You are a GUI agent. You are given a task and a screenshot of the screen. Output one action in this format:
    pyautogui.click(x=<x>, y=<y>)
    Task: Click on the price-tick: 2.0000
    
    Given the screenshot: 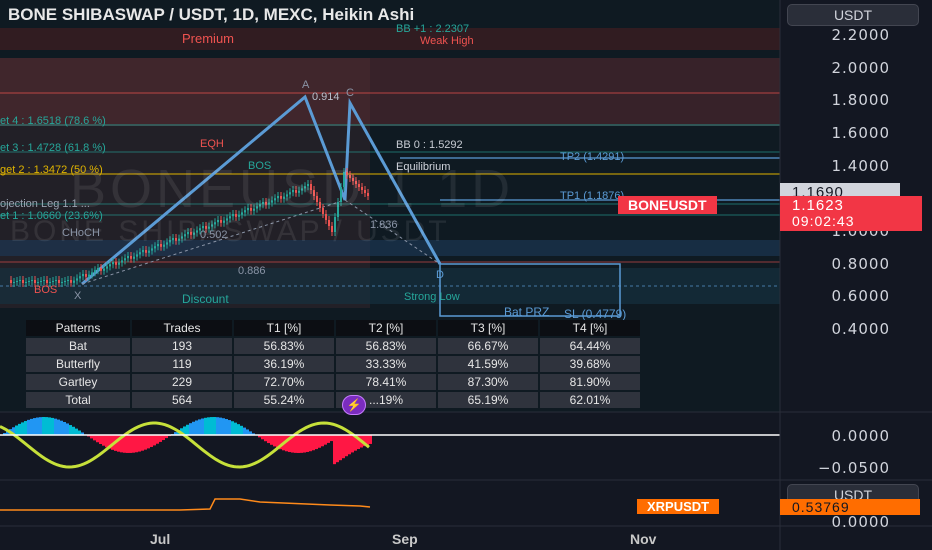 What is the action you would take?
    pyautogui.click(x=860, y=68)
    